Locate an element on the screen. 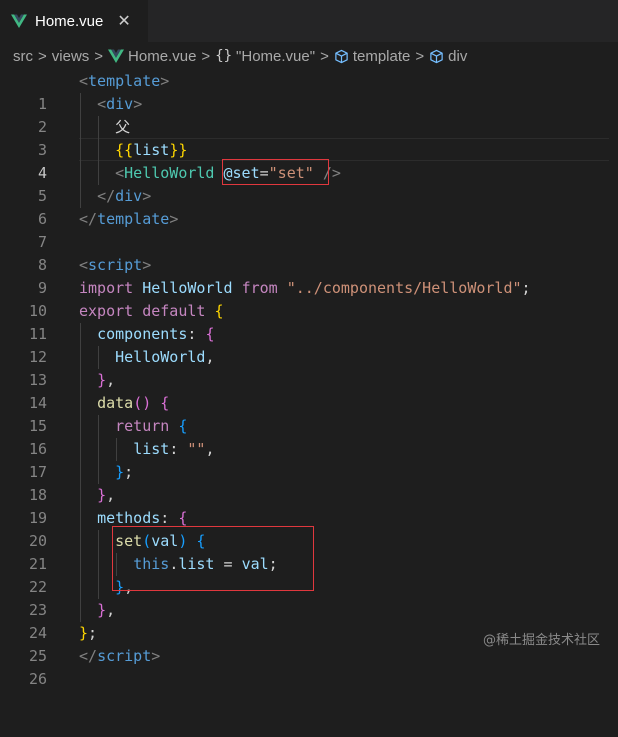 The image size is (618, 737). code-line: 9 <script> is located at coordinates (309, 275).